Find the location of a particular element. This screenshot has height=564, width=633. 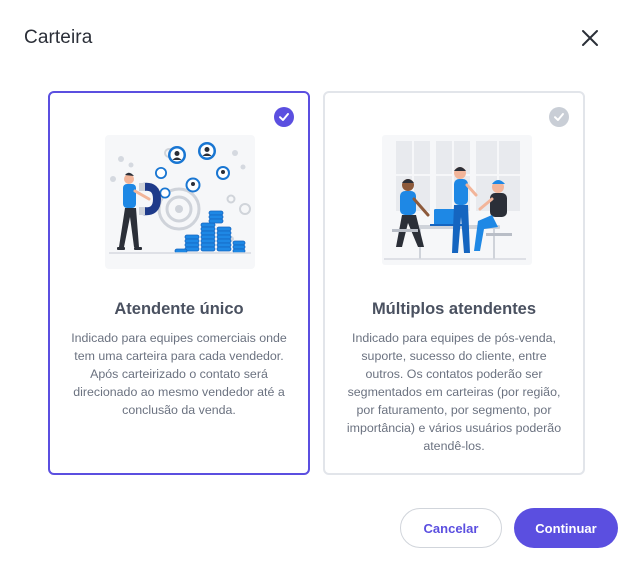

cancel-button: Cancelar is located at coordinates (451, 528).